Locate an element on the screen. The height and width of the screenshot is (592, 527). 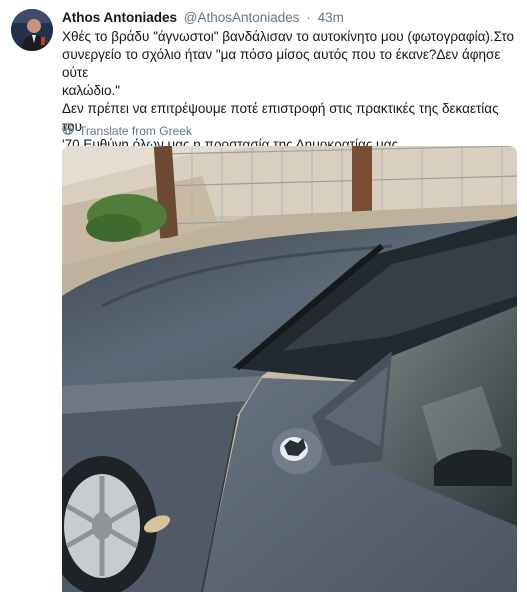
avatar-photo is located at coordinates (32, 30).